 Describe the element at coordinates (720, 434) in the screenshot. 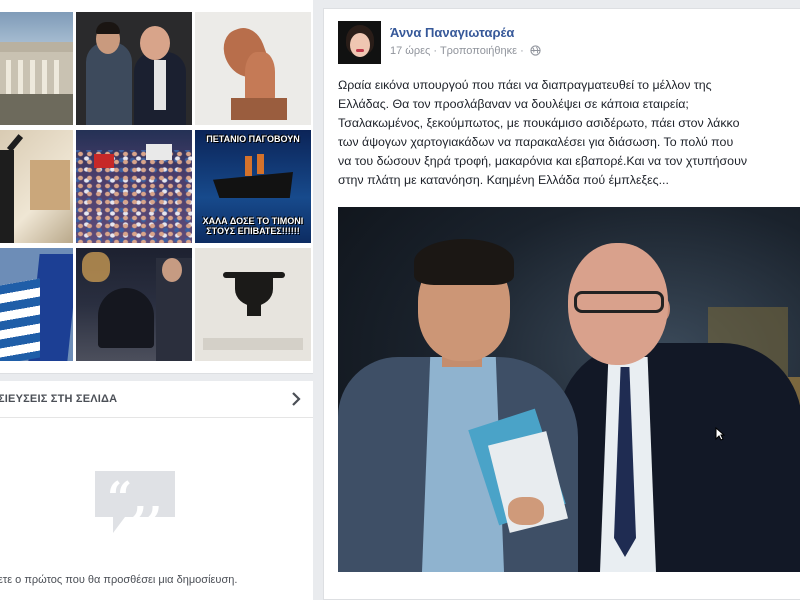

I see `mouse-cursor-icon` at that location.